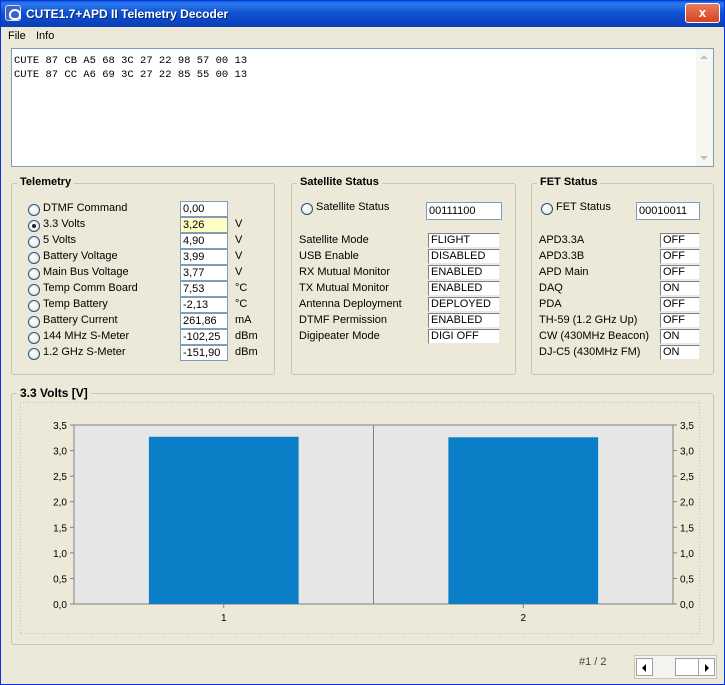  What do you see at coordinates (464, 304) in the screenshot?
I see `satellite-mode-value: DEPLOYED` at bounding box center [464, 304].